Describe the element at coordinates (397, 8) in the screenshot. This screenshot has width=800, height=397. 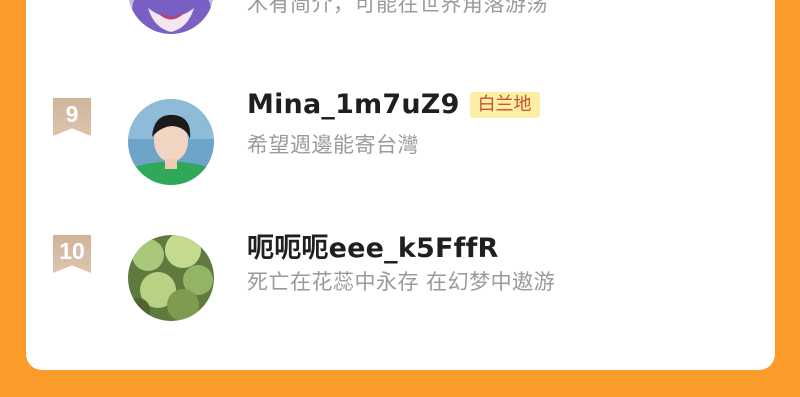
I see `user-bio: 木有简介，可能在世界角落游荡` at that location.